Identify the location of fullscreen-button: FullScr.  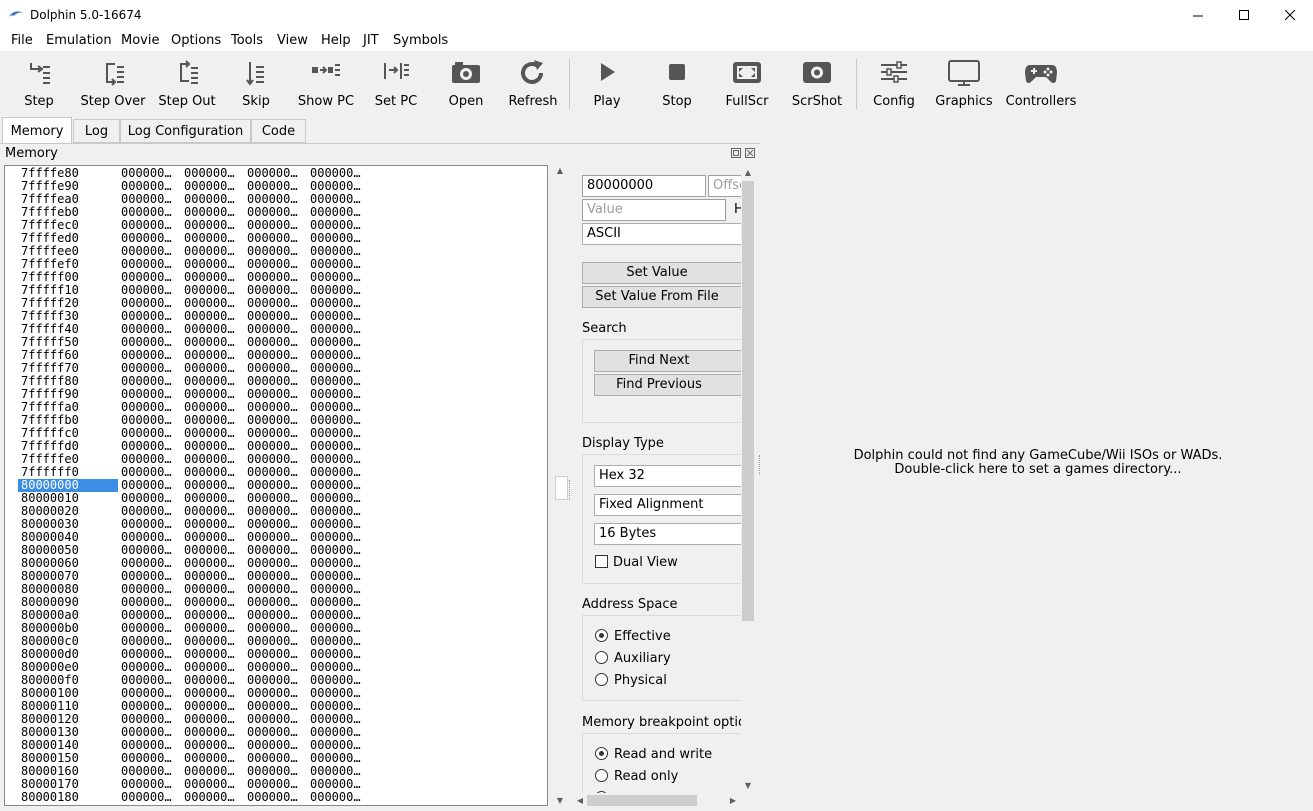
(747, 83).